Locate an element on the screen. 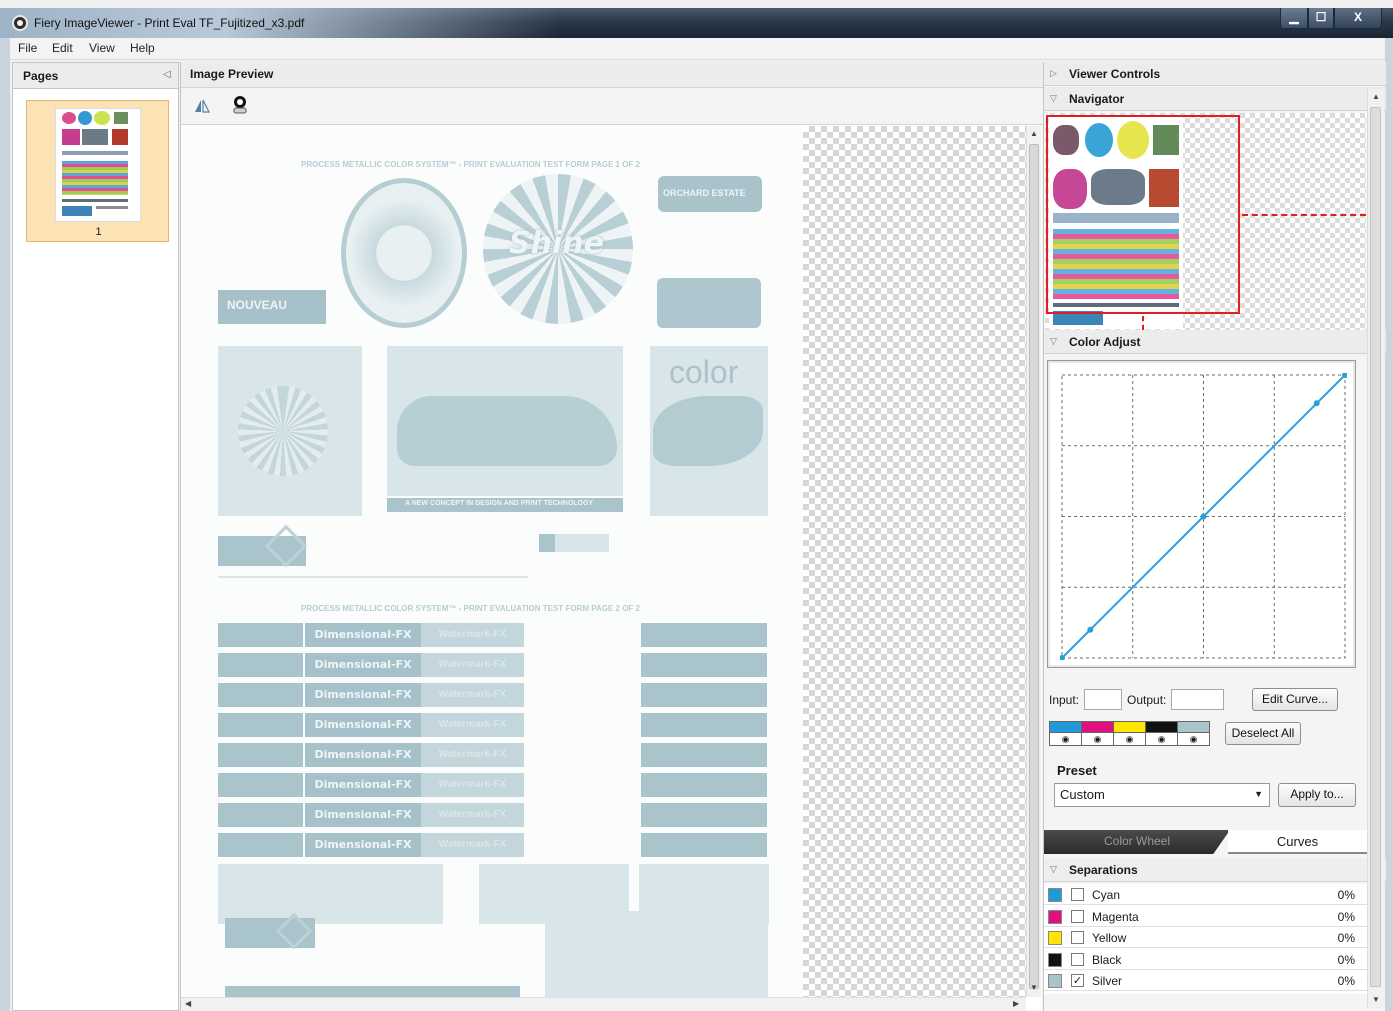 This screenshot has width=1393, height=1011. menu-edit: Edit is located at coordinates (62, 48).